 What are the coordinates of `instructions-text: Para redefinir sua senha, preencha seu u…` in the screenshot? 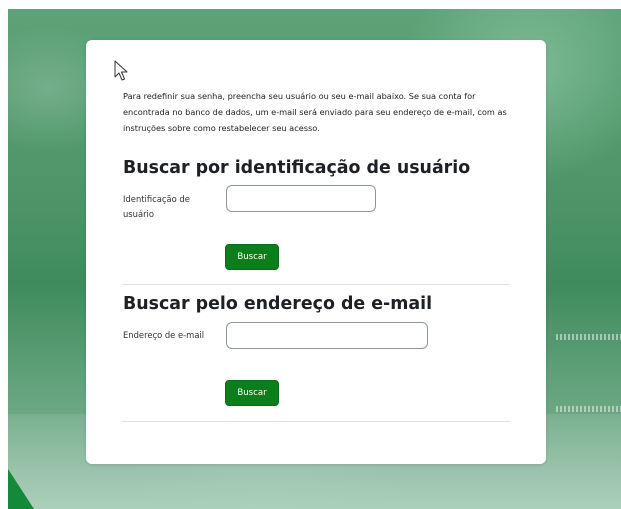 It's located at (315, 112).